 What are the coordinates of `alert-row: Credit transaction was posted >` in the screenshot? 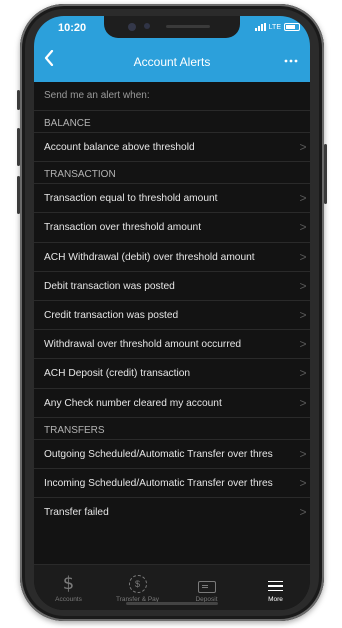 It's located at (172, 314).